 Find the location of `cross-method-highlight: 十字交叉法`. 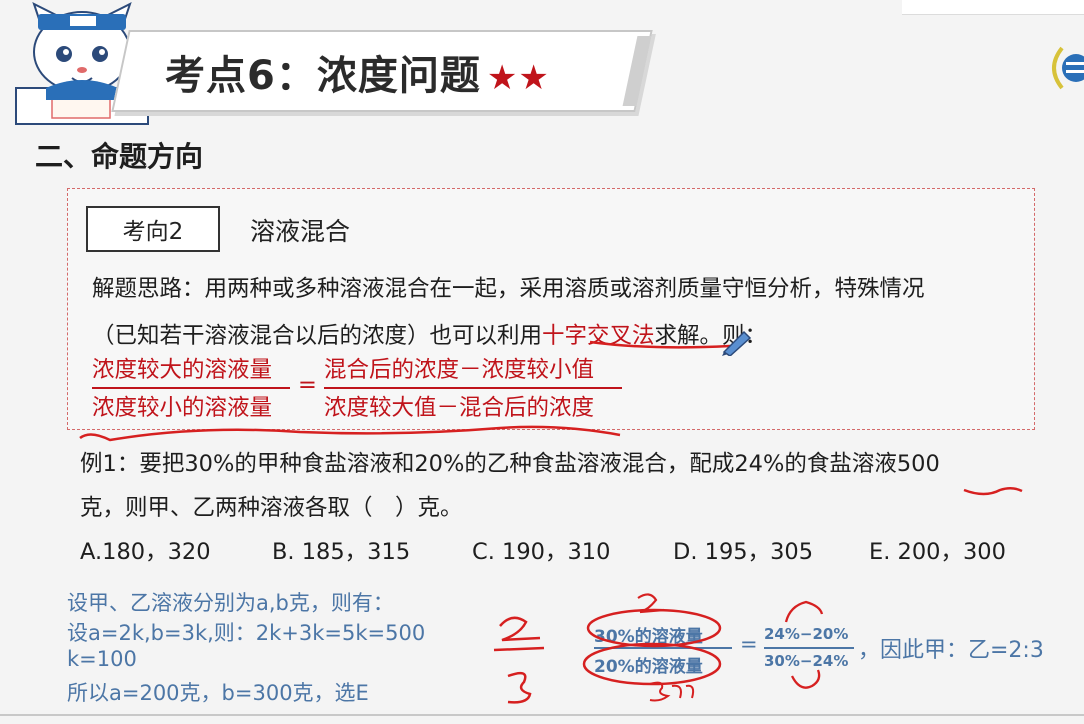

cross-method-highlight: 十字交叉法 is located at coordinates (598, 336).